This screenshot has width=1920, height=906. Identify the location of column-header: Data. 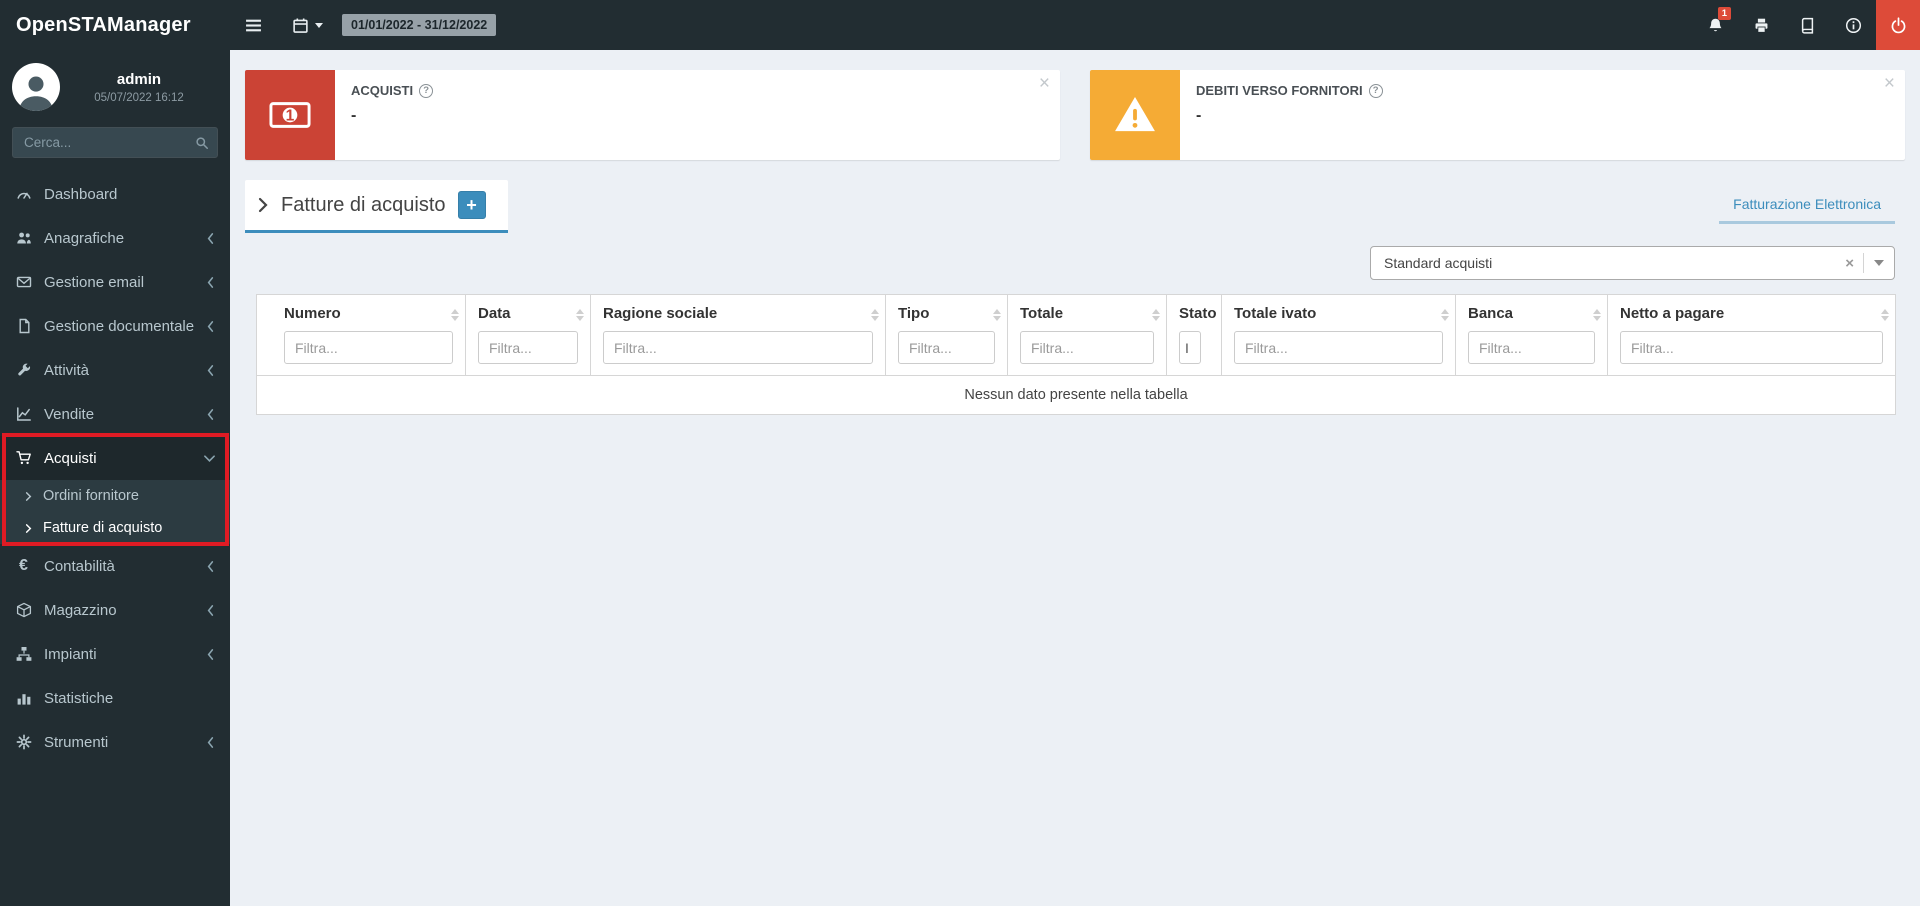
(528, 313).